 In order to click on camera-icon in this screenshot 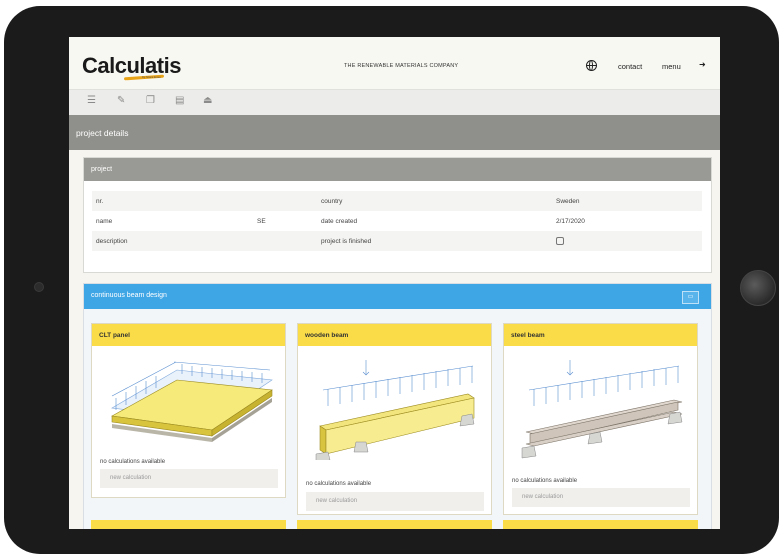, I will do `click(39, 287)`.